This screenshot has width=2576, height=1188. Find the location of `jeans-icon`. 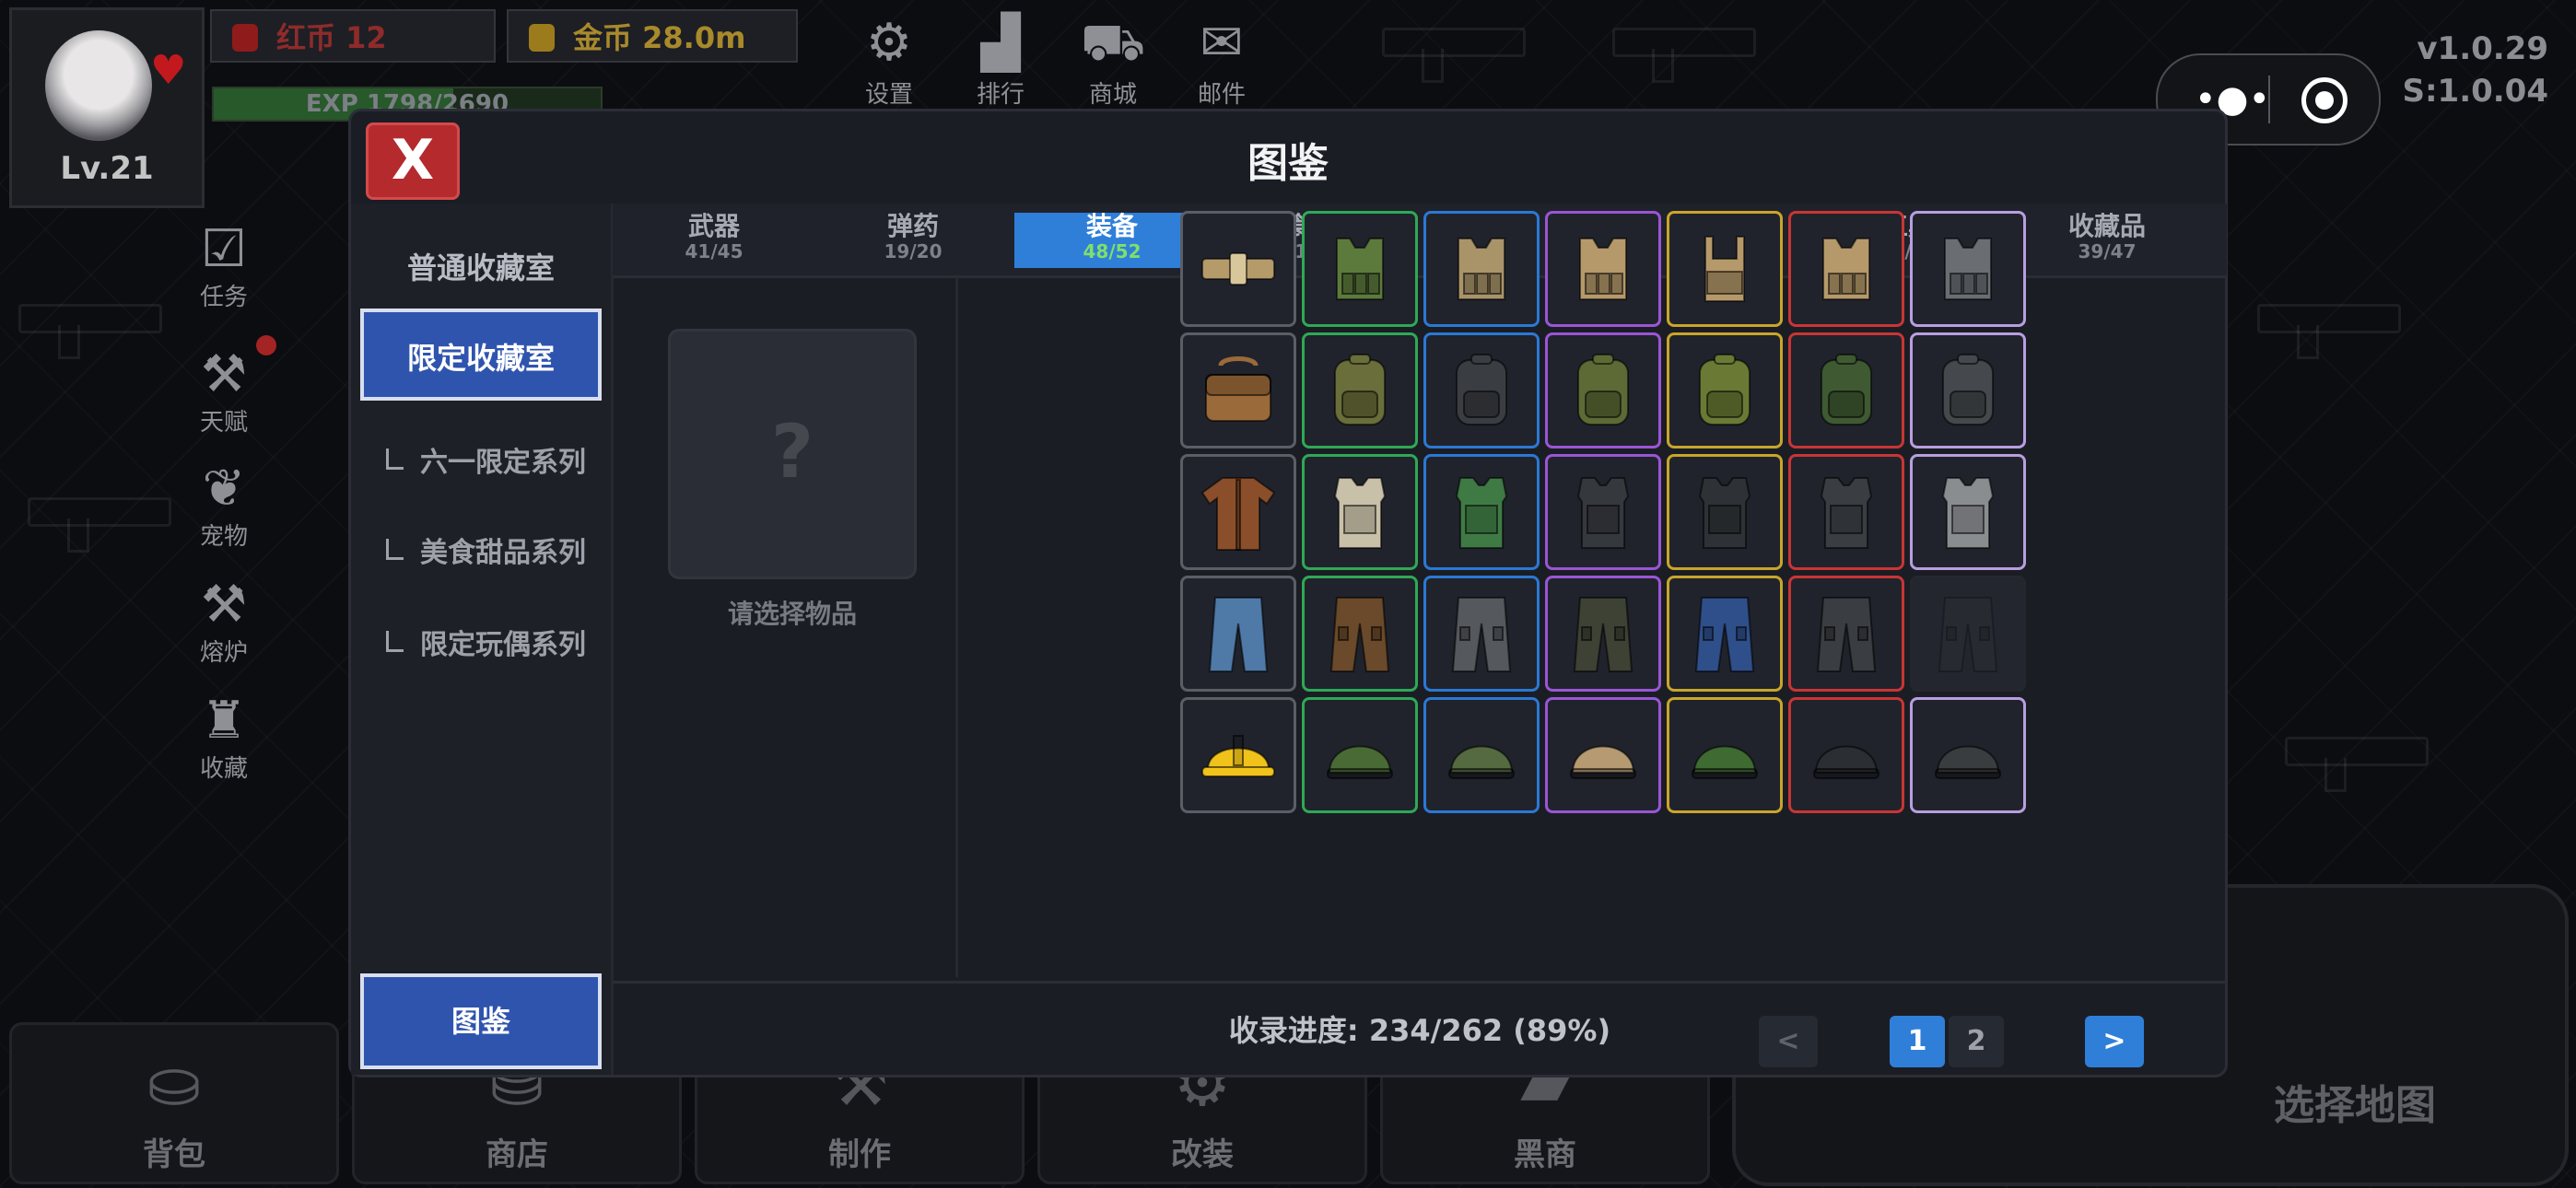

jeans-icon is located at coordinates (1238, 634).